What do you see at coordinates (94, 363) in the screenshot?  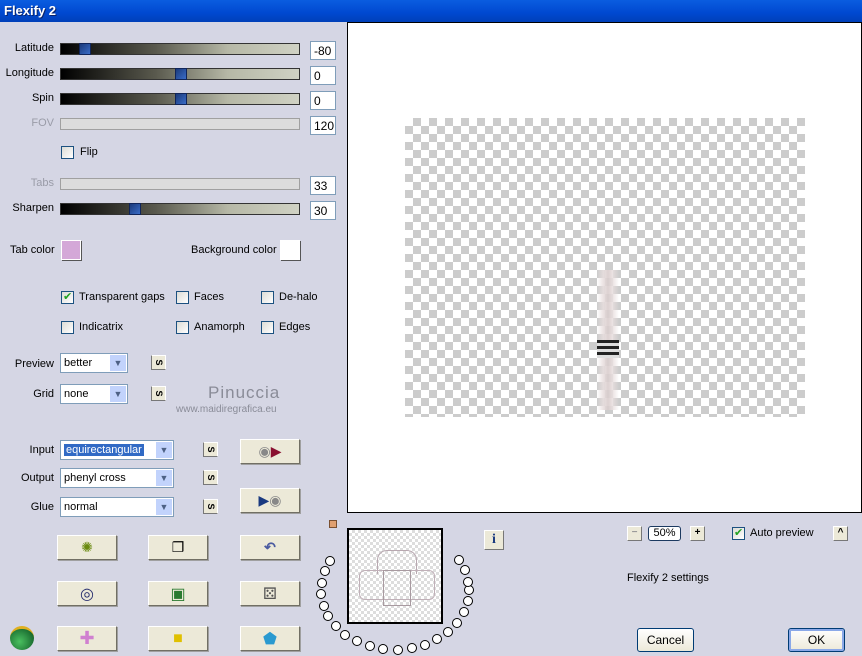 I see `preview-select: better ▼` at bounding box center [94, 363].